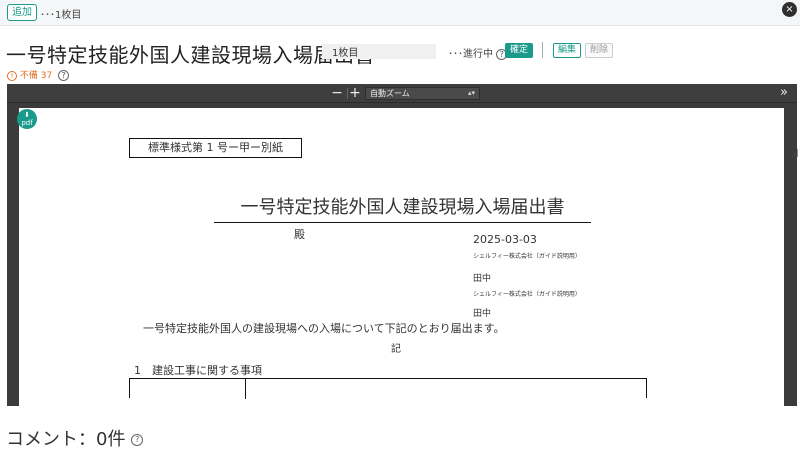 Image resolution: width=800 pixels, height=451 pixels. What do you see at coordinates (422, 93) in the screenshot?
I see `zoom-select: 自動ズーム ▴▾` at bounding box center [422, 93].